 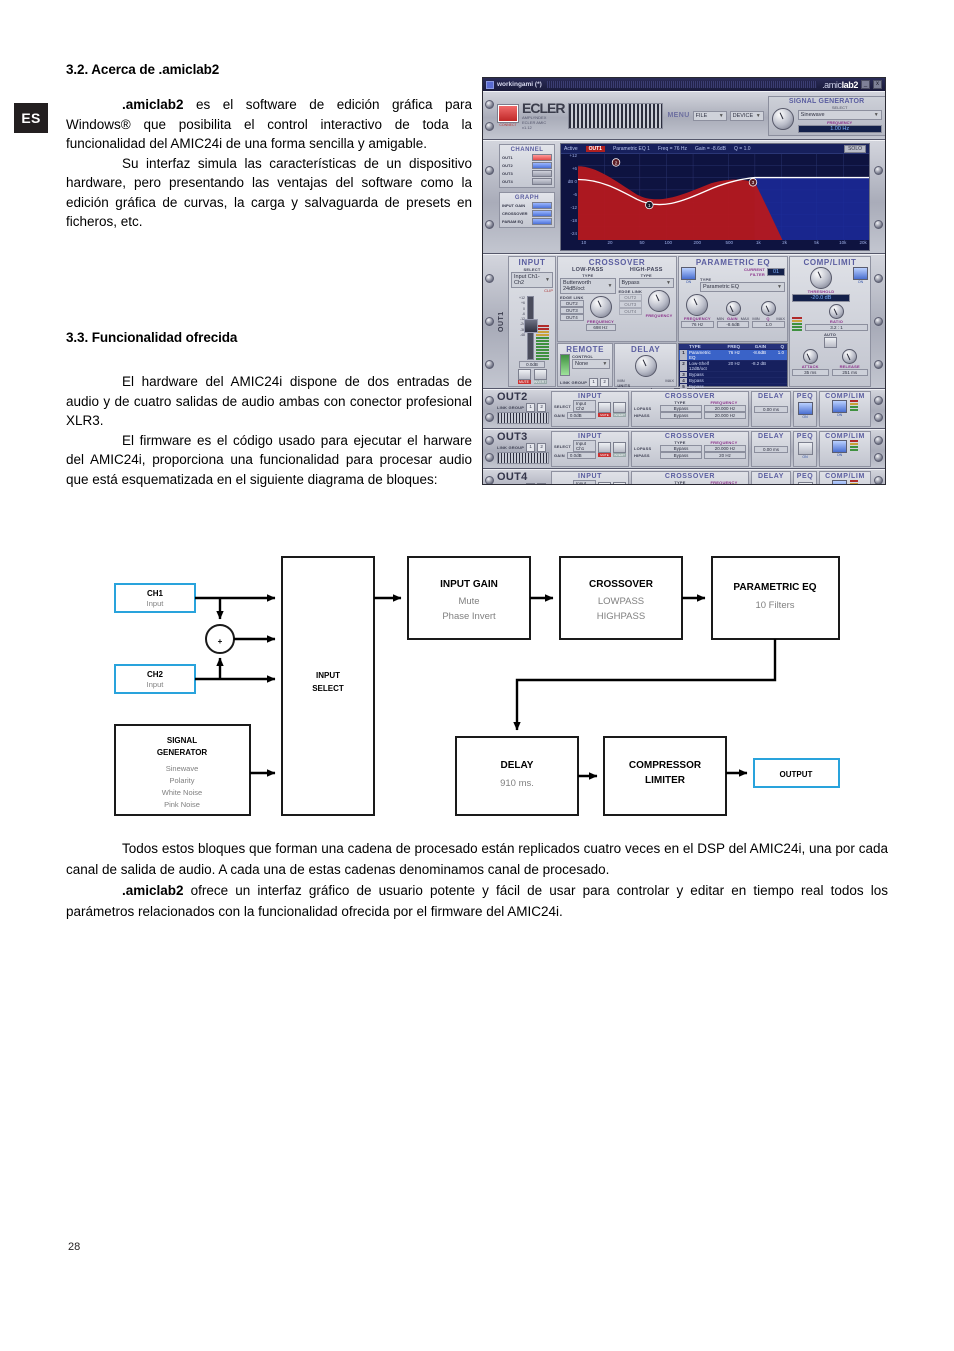 I want to click on out2-select-value: Input Ch2, so click(x=584, y=406).